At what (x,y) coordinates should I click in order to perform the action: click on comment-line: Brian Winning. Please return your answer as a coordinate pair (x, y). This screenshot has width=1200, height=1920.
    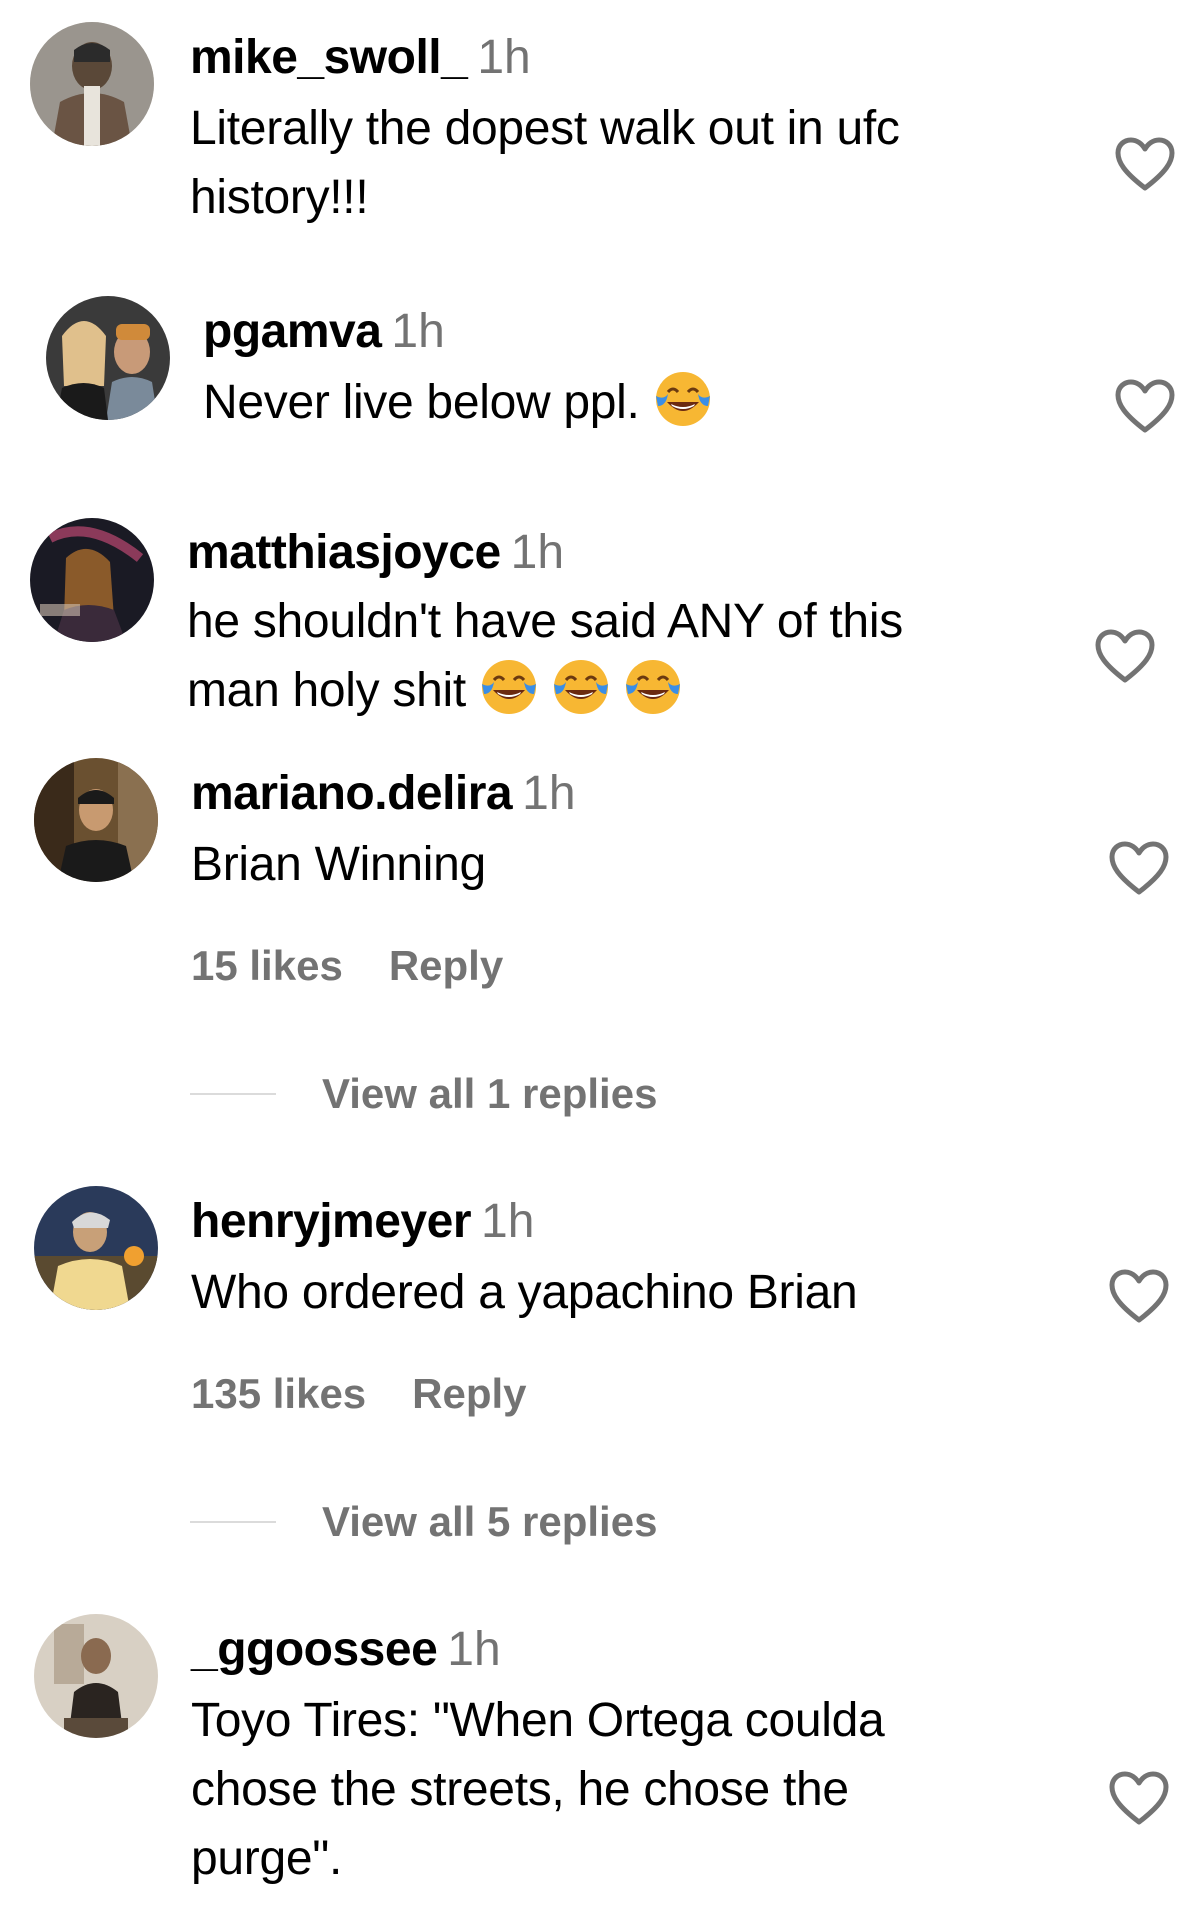
    Looking at the image, I should click on (338, 864).